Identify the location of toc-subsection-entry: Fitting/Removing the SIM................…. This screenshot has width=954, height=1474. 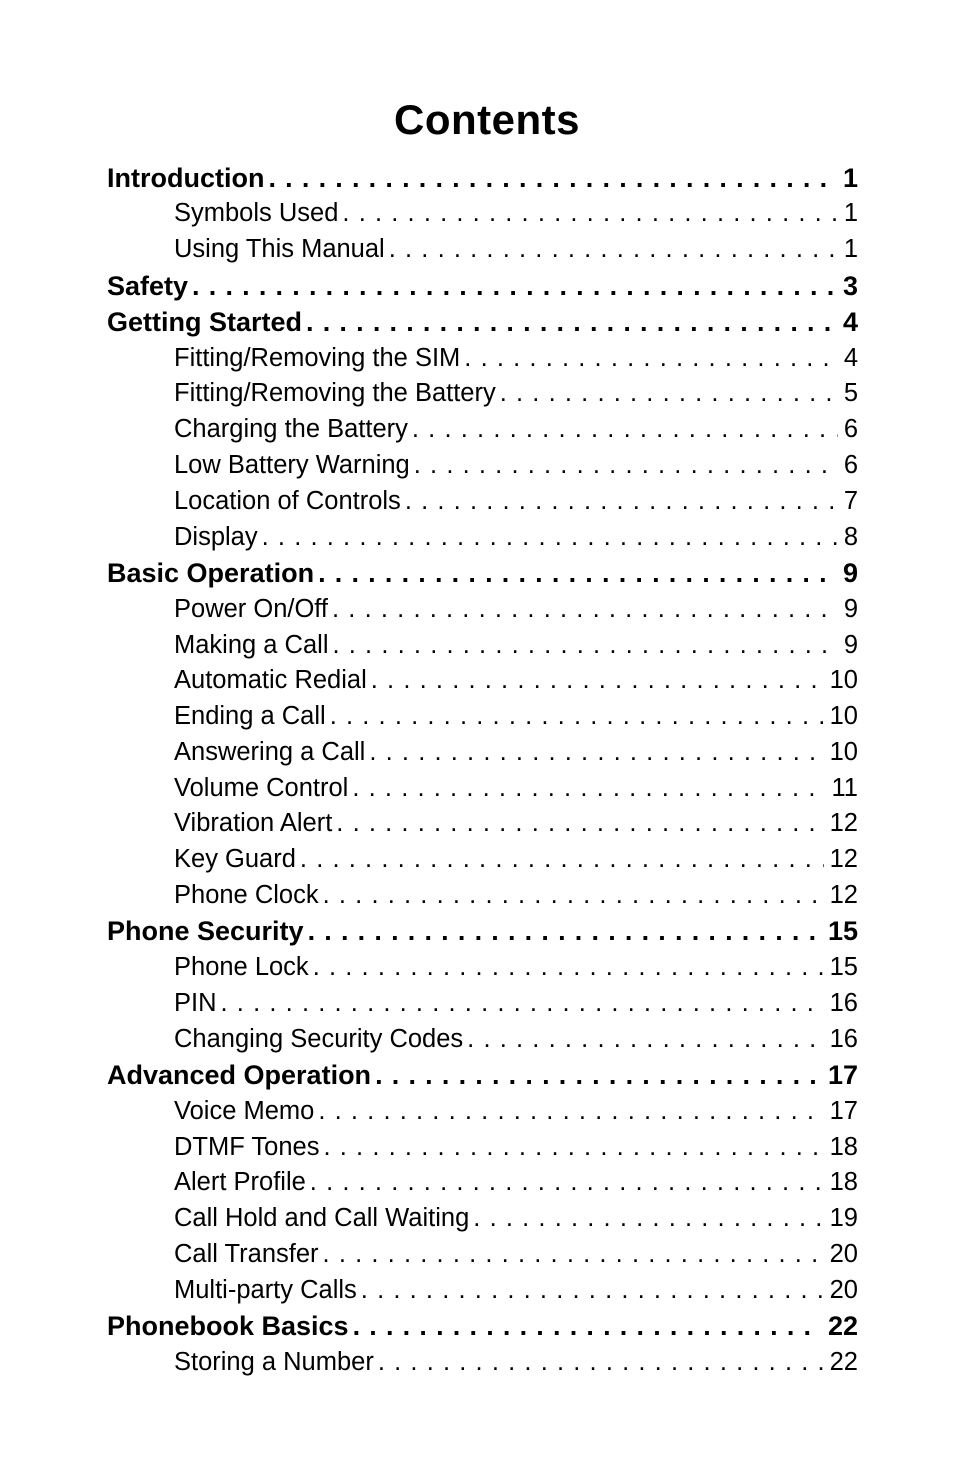
(482, 358).